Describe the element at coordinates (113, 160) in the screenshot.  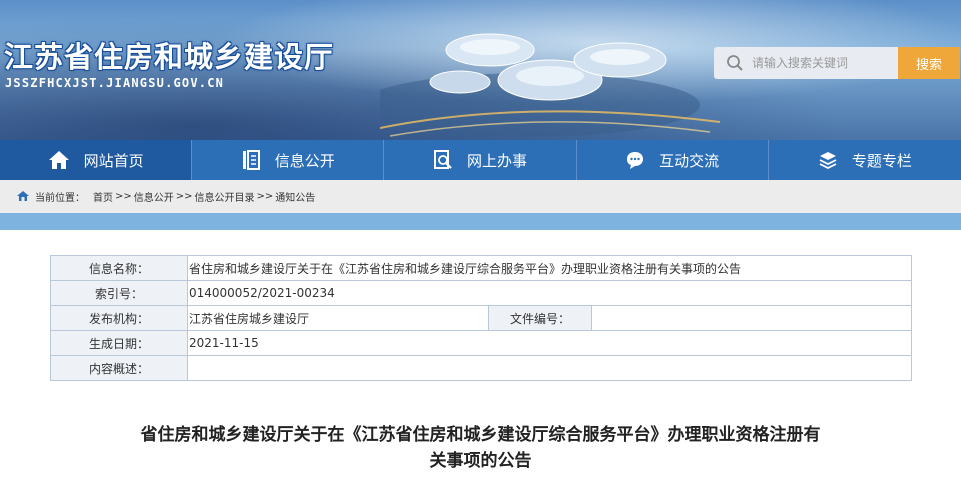
I see `nav-label: 网站首页` at that location.